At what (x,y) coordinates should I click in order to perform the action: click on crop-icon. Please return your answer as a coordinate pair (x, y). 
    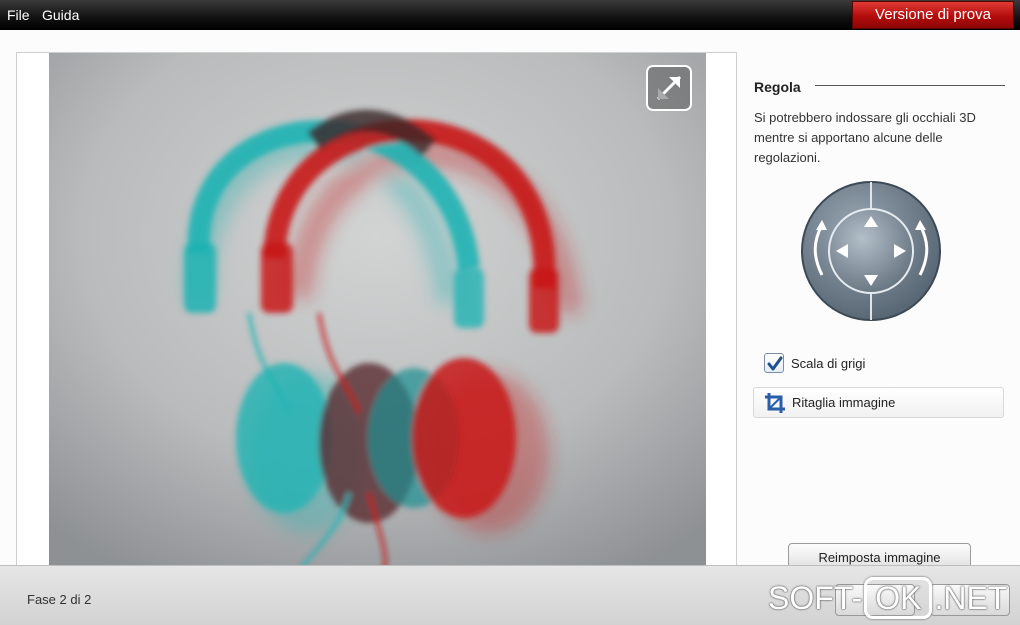
    Looking at the image, I should click on (775, 402).